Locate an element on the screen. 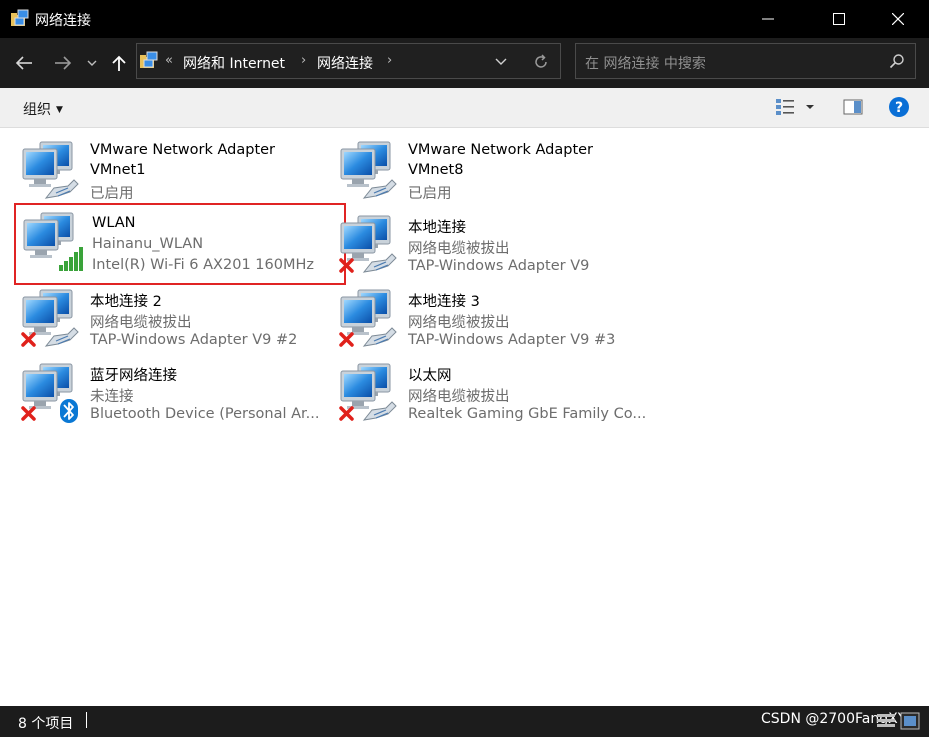 Image resolution: width=929 pixels, height=737 pixels. search-input: 在 网络连接 中搜索 is located at coordinates (645, 63).